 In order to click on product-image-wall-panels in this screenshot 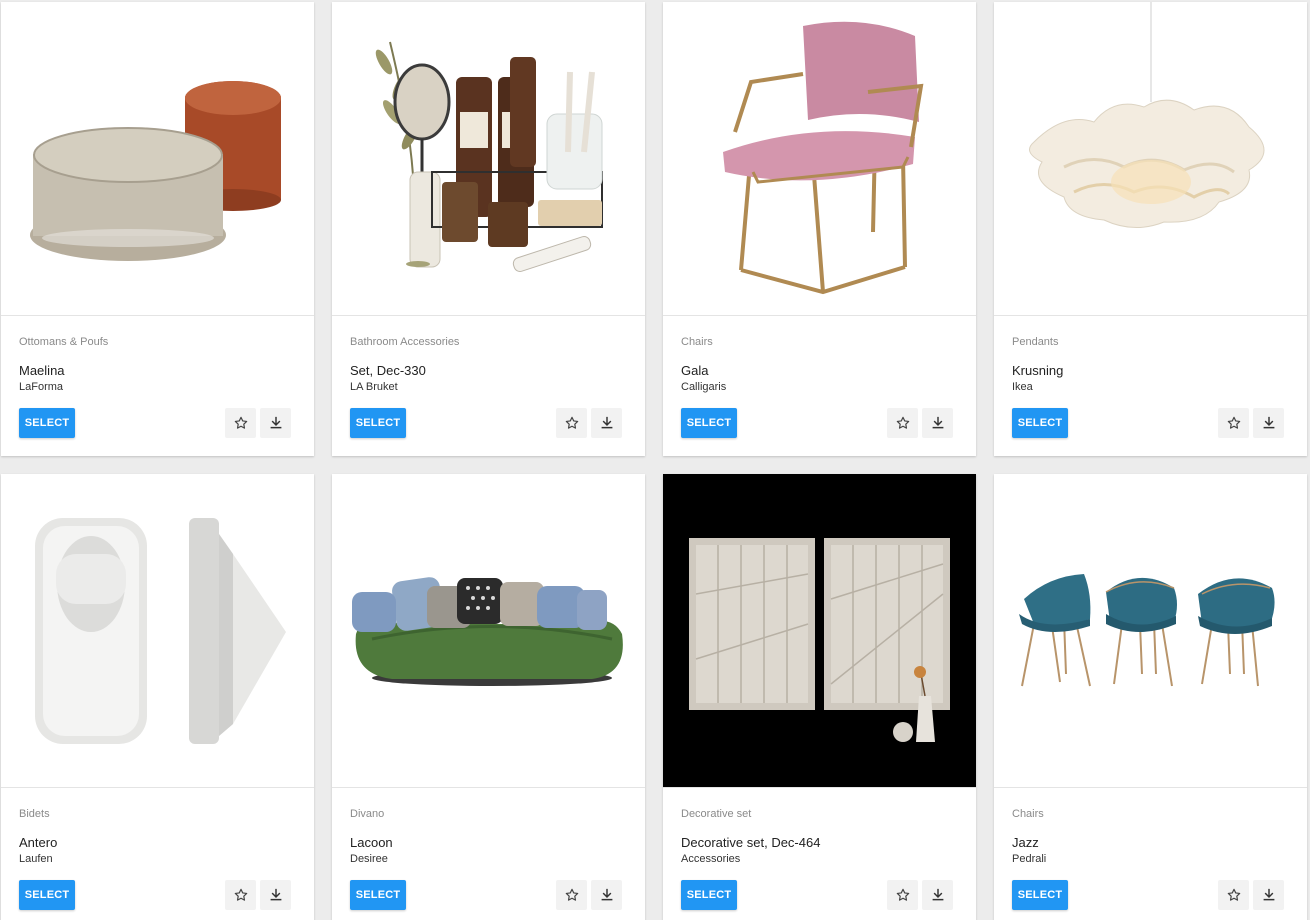, I will do `click(819, 631)`.